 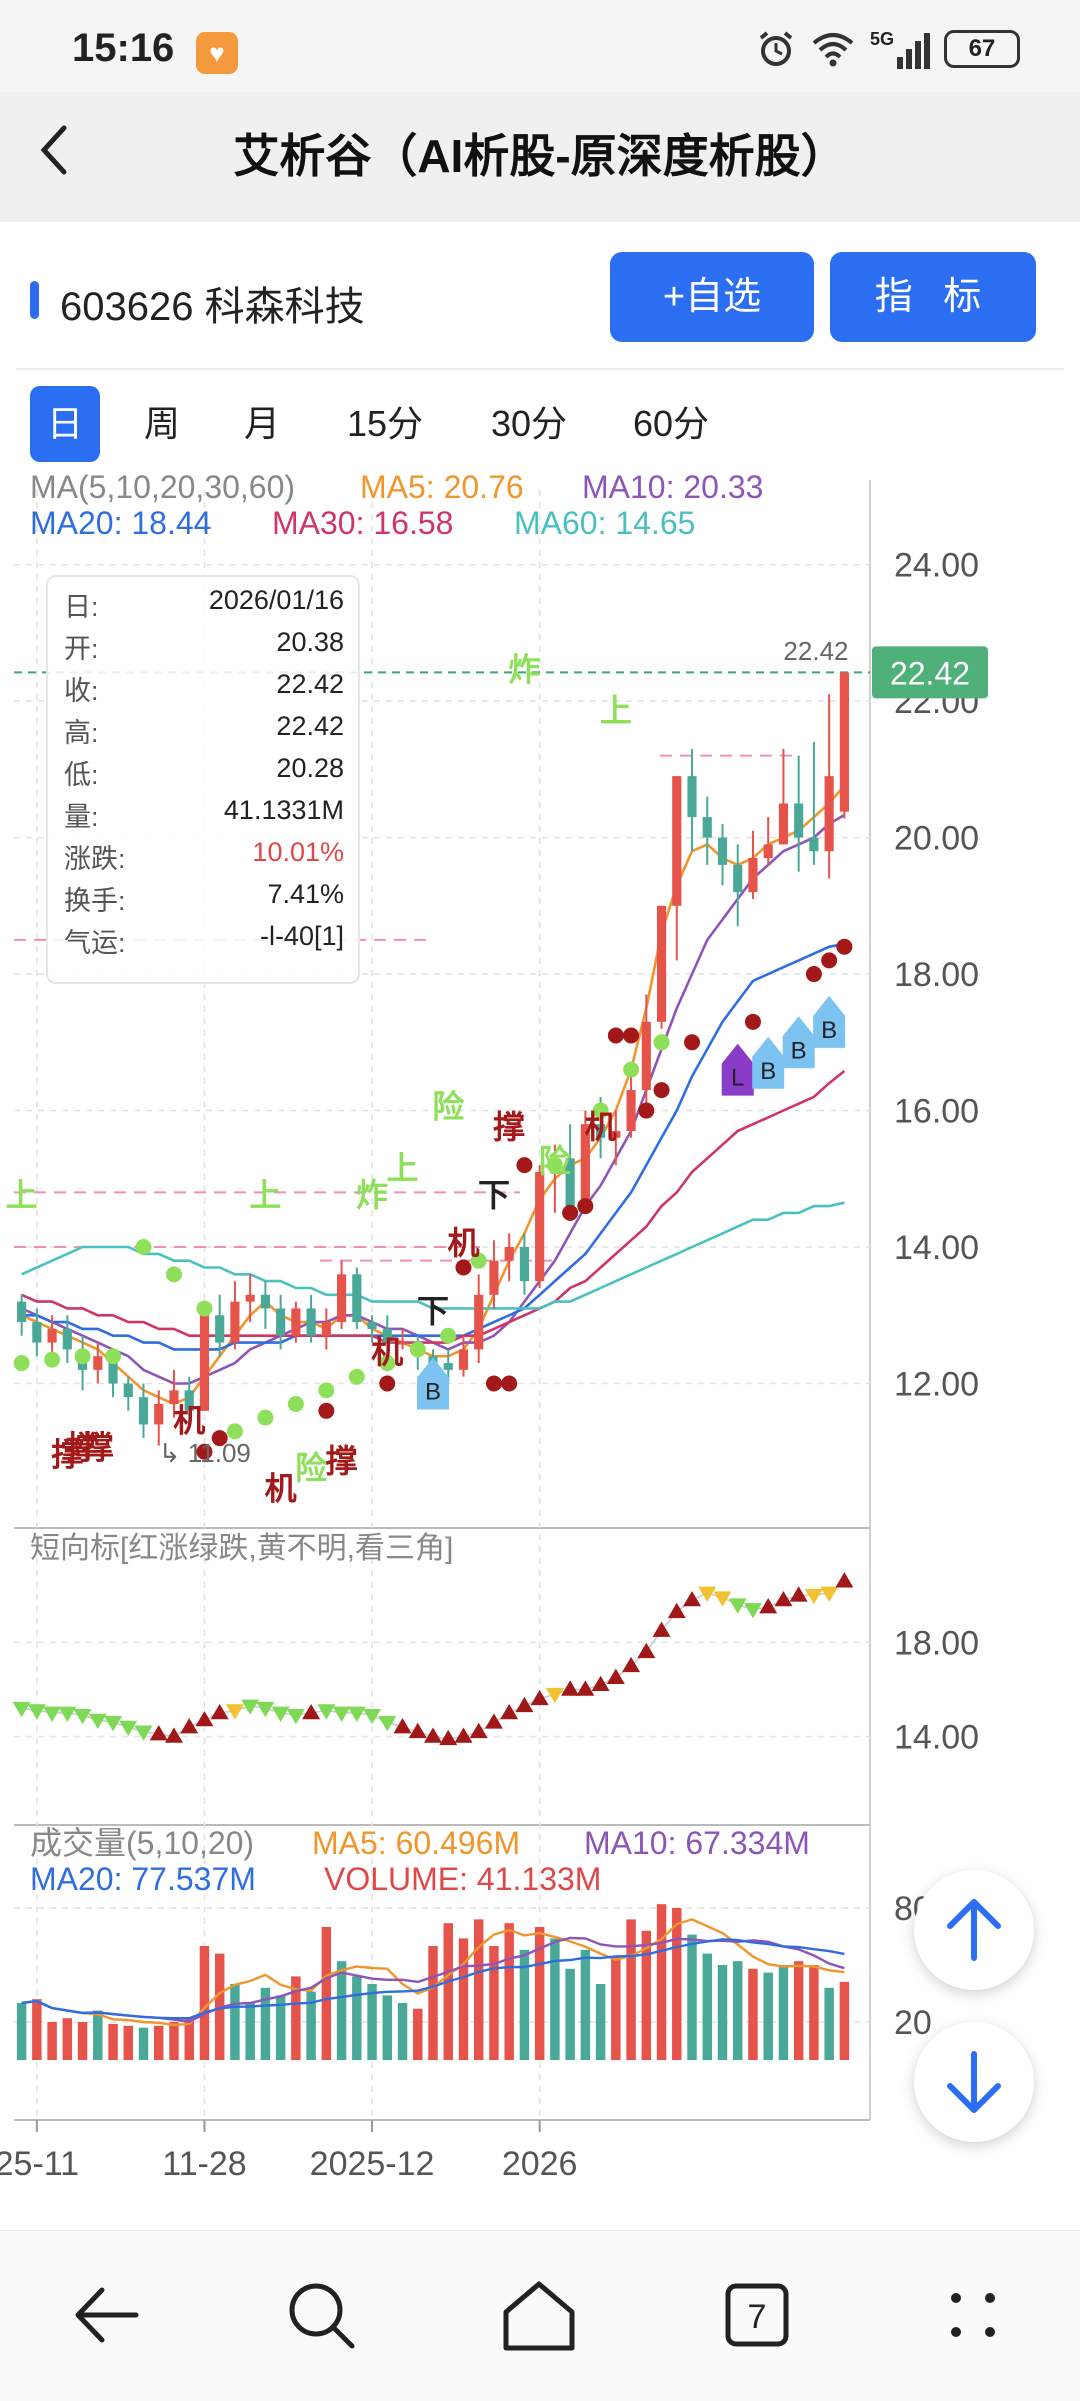 I want to click on wifi-icon, so click(x=833, y=50).